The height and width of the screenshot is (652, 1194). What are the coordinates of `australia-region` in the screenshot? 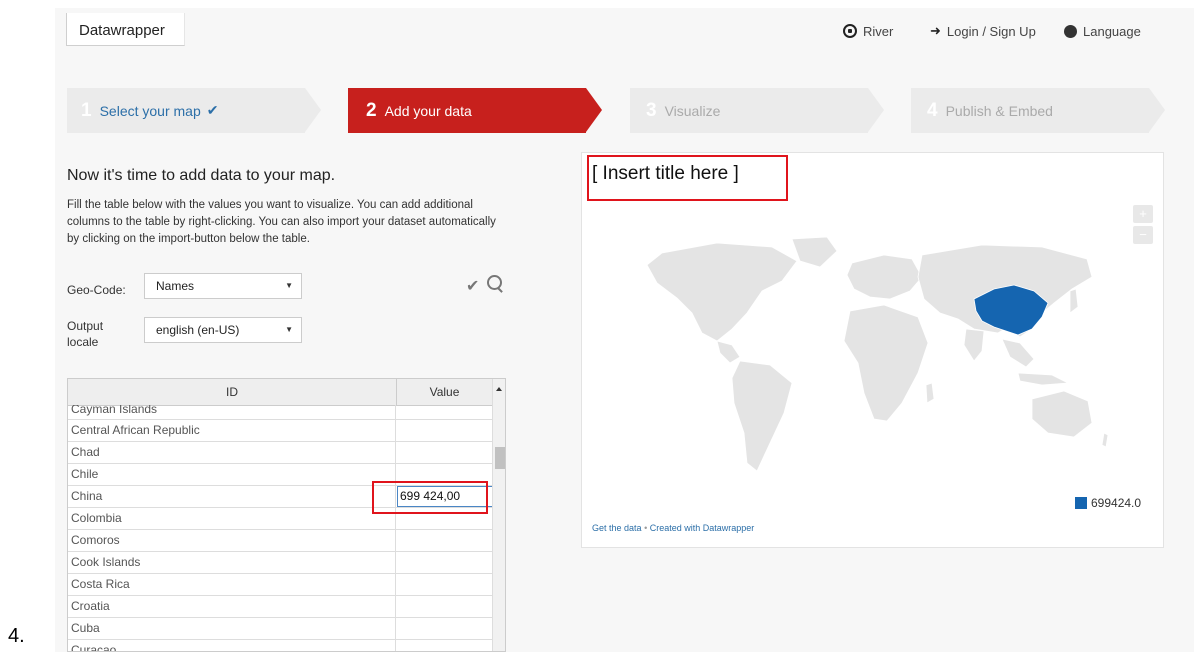 It's located at (1062, 414).